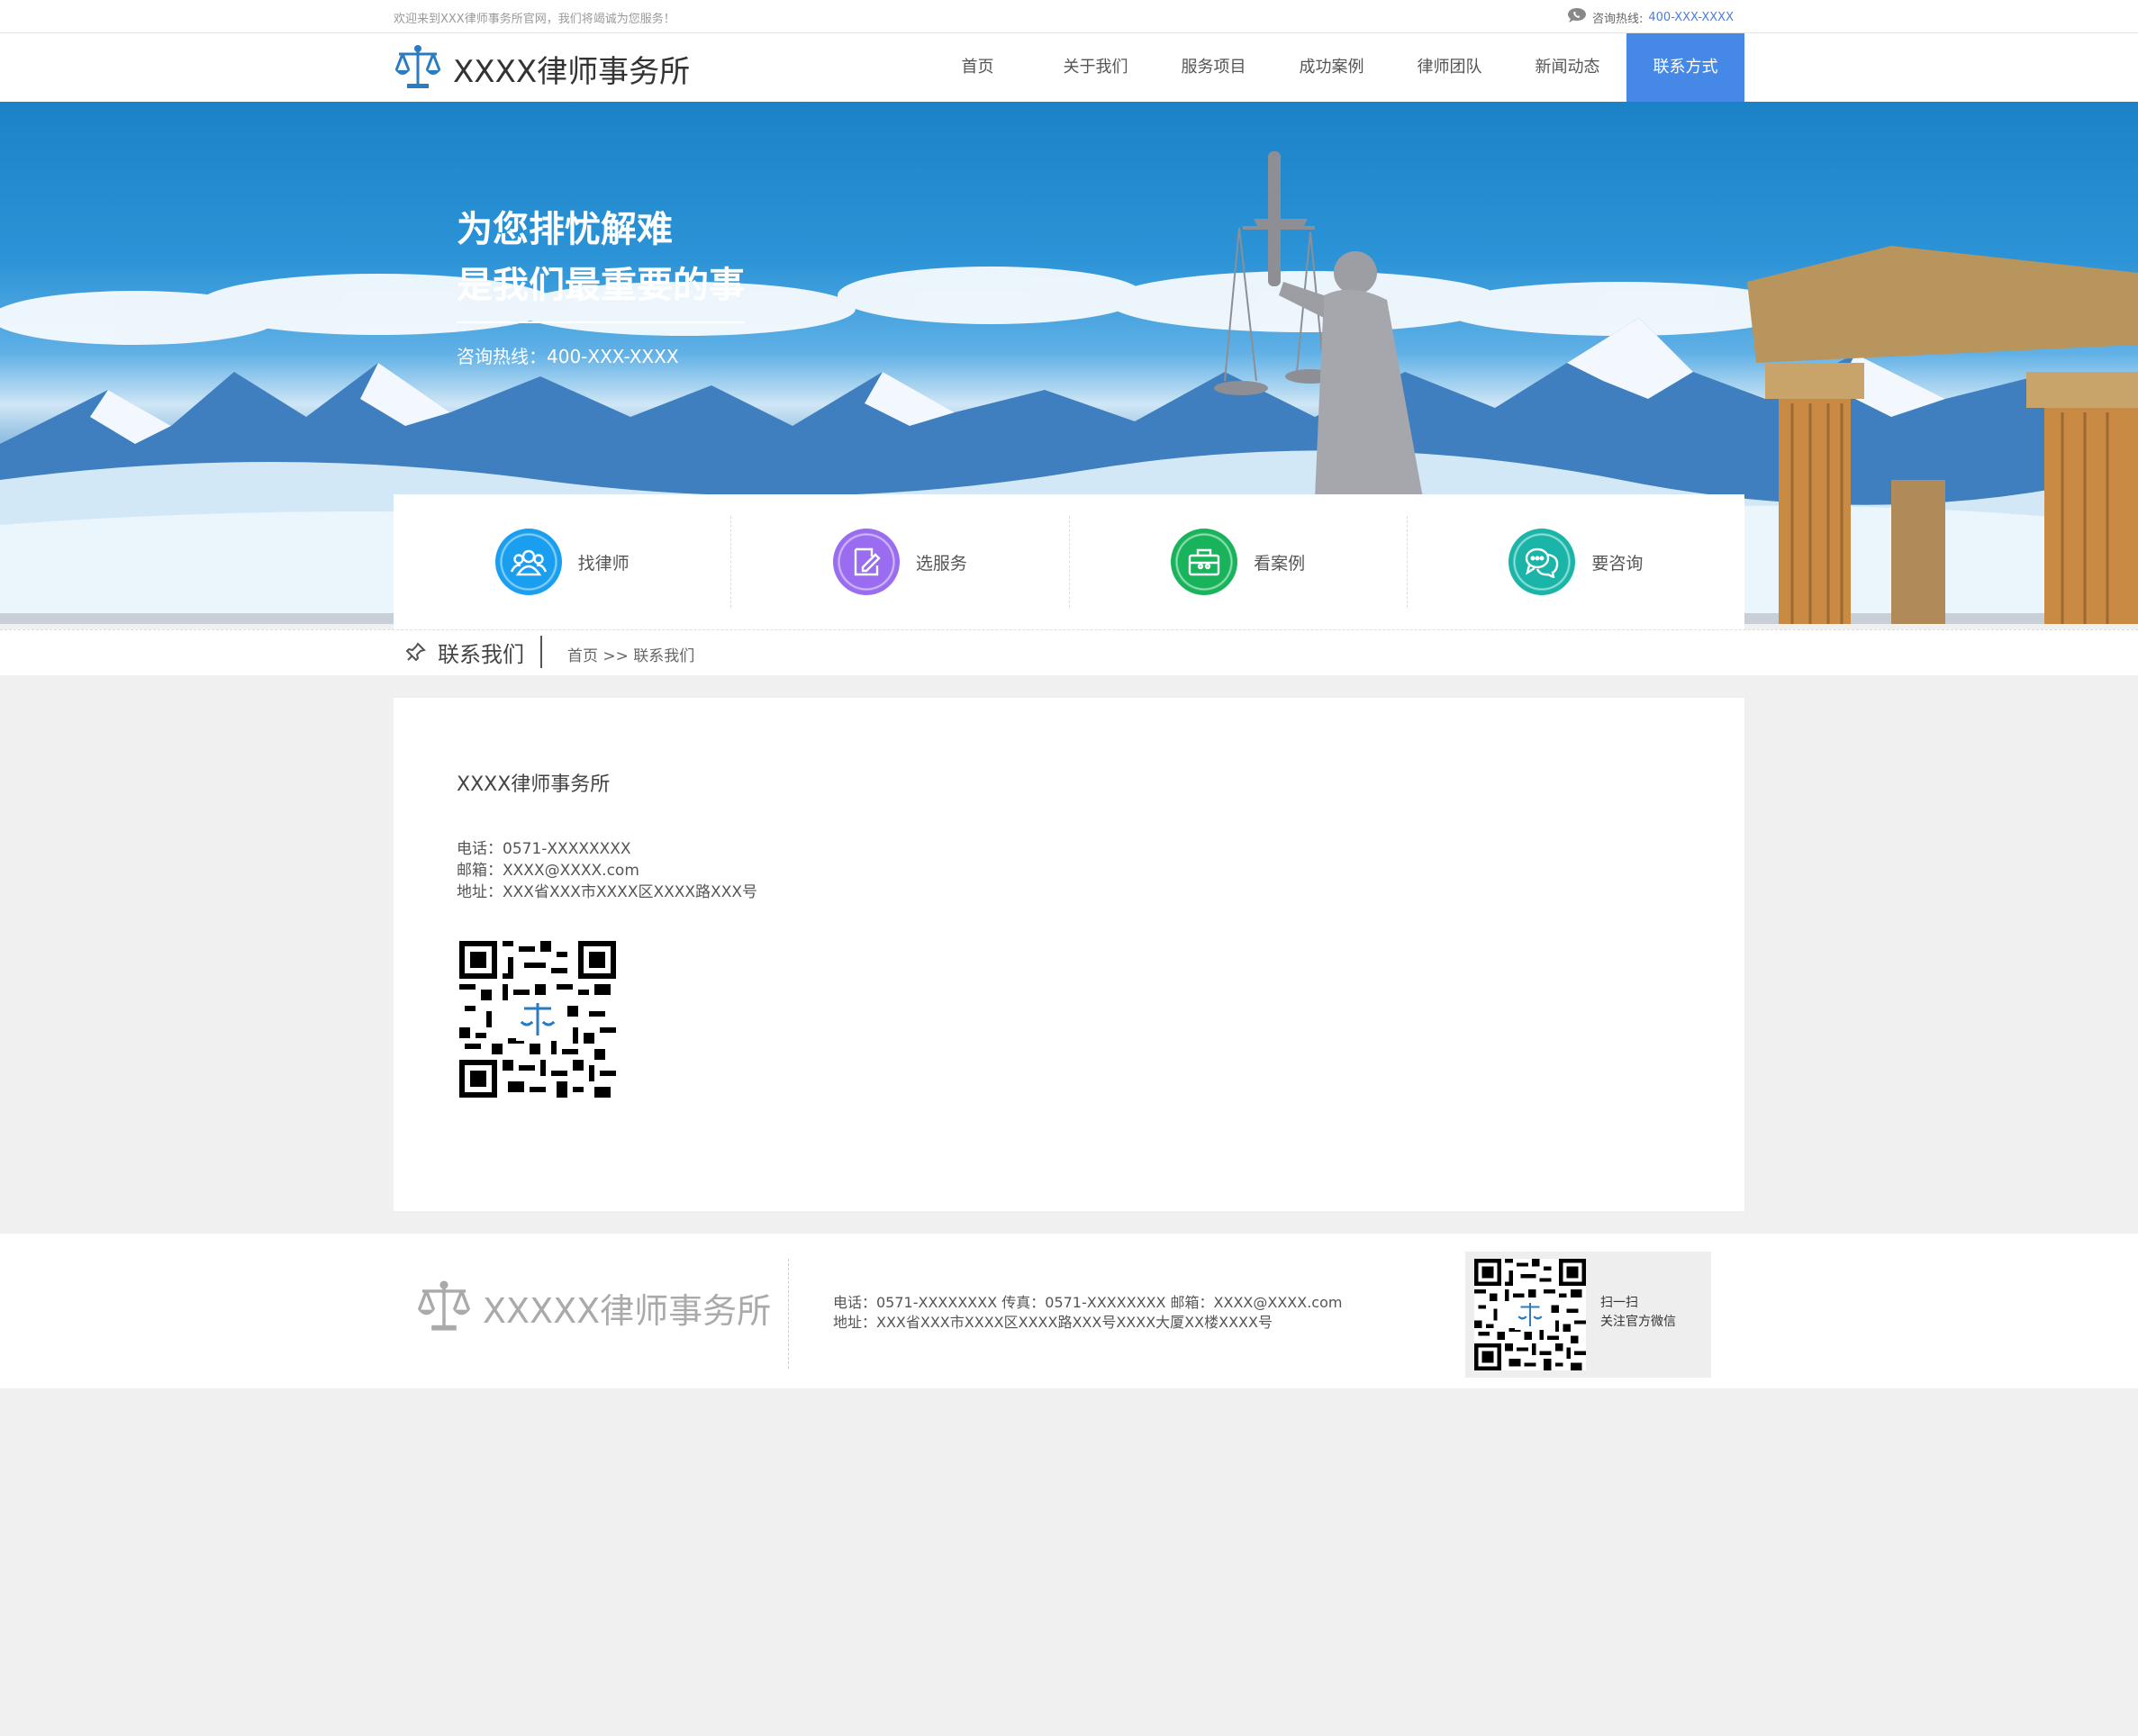  What do you see at coordinates (572, 71) in the screenshot?
I see `logo-text: XXXX律师事务所` at bounding box center [572, 71].